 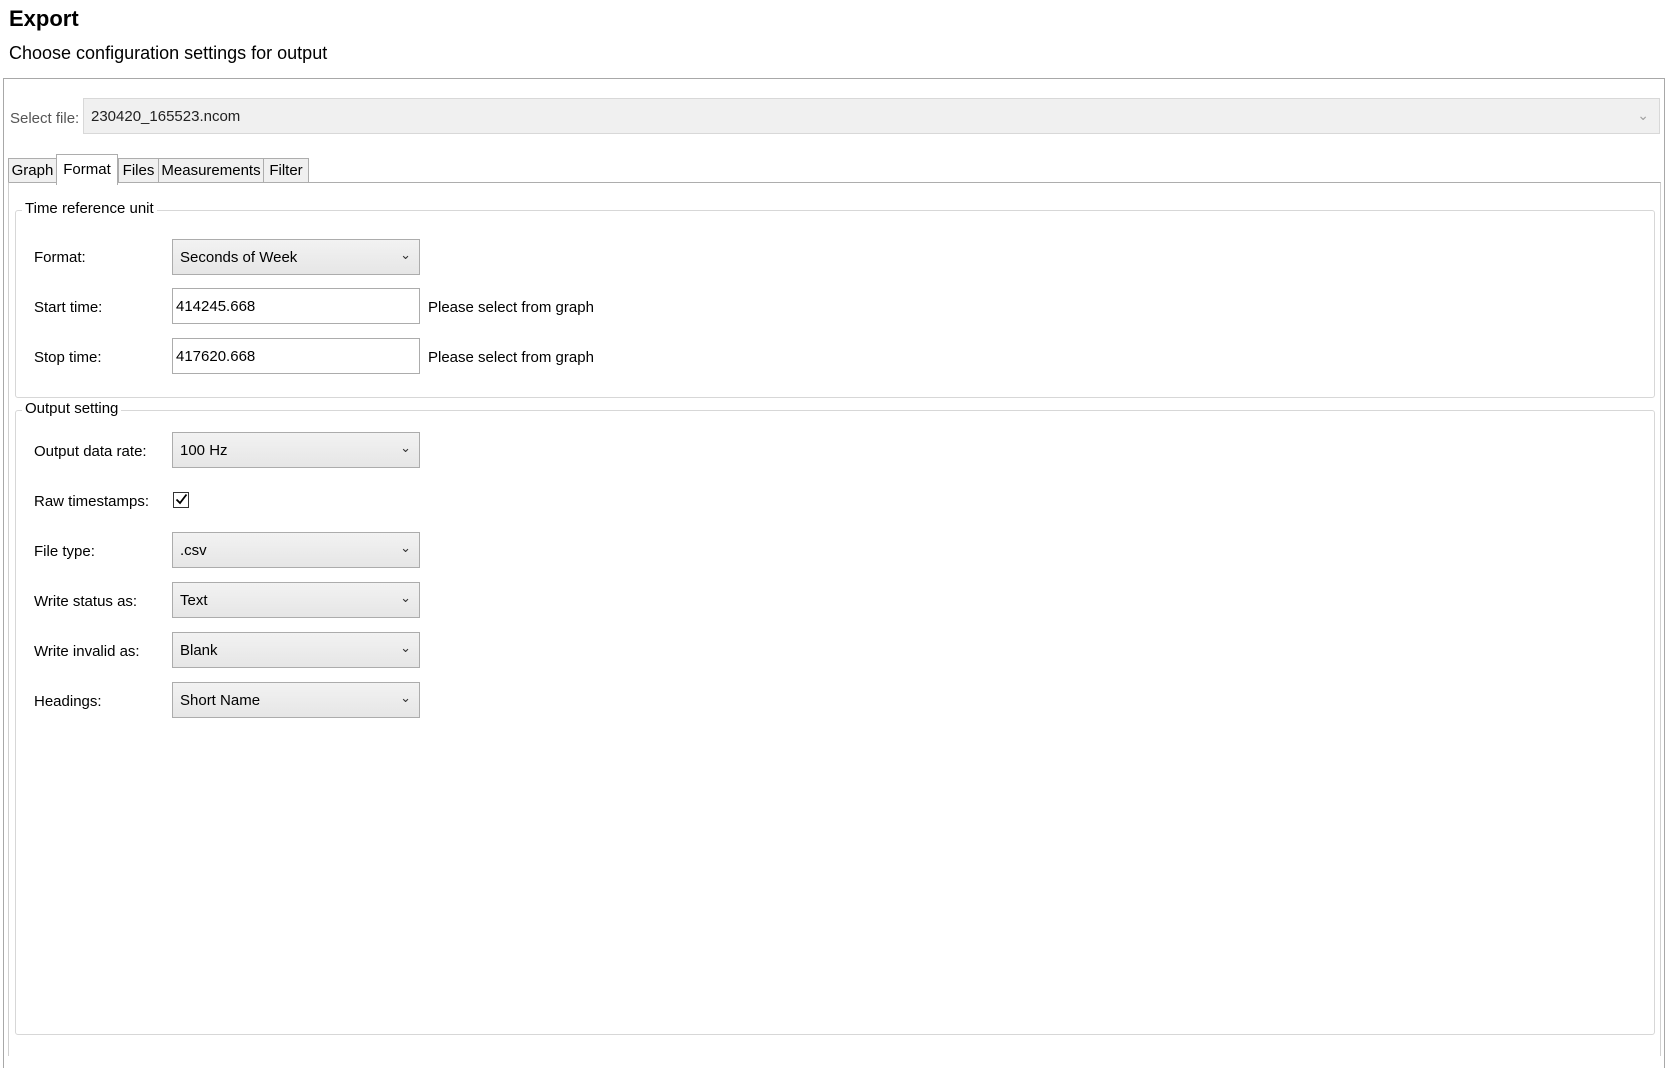 What do you see at coordinates (92, 501) in the screenshot?
I see `raw-timestamps-label: Raw timestamps:` at bounding box center [92, 501].